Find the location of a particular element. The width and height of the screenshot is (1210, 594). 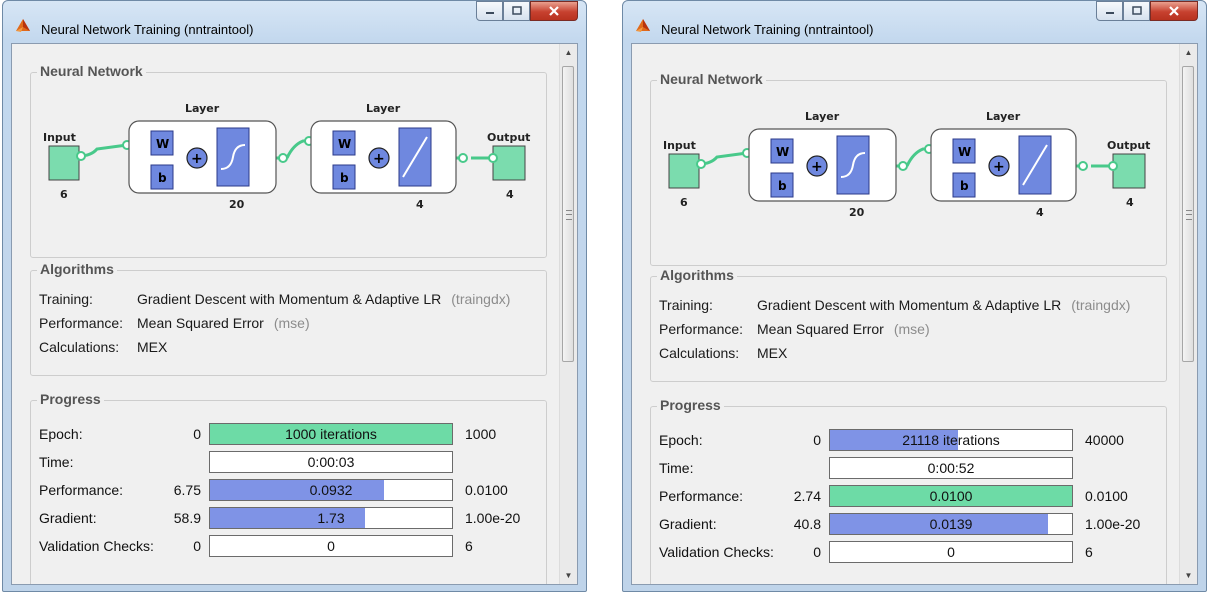

layer2-b: b is located at coordinates (344, 178).